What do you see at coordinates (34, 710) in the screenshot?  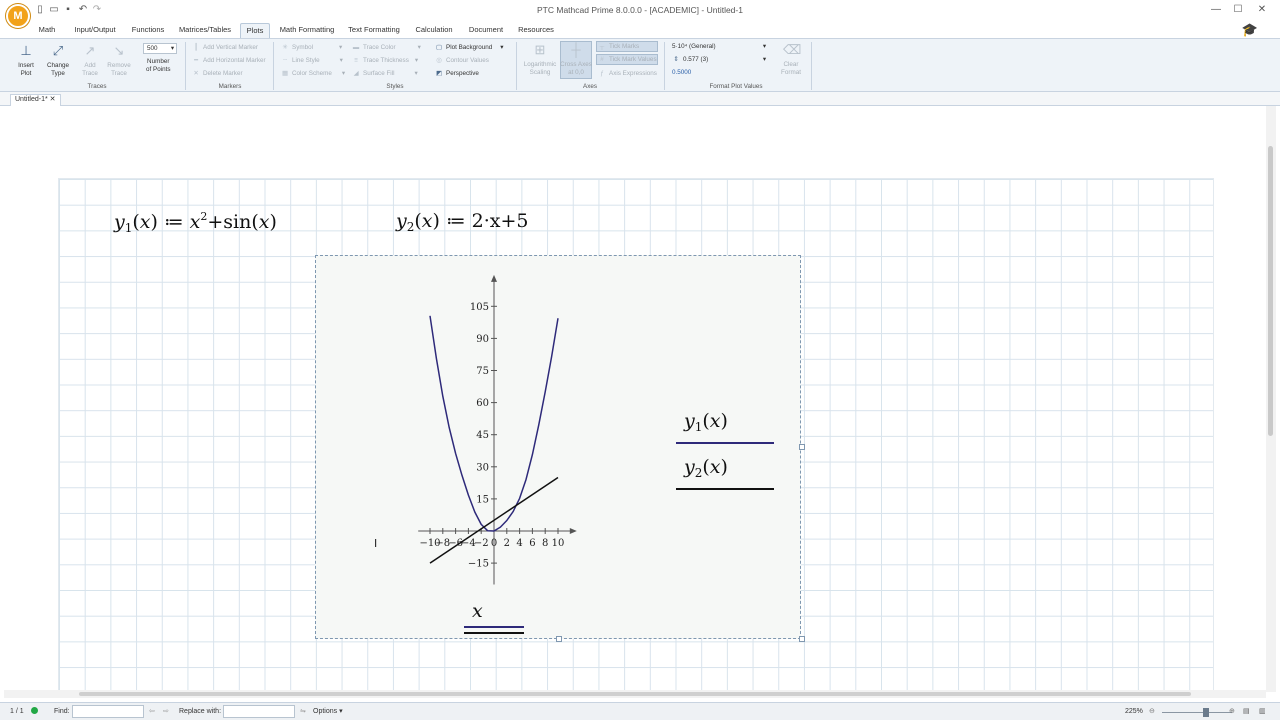 I see `calc-status-icon` at bounding box center [34, 710].